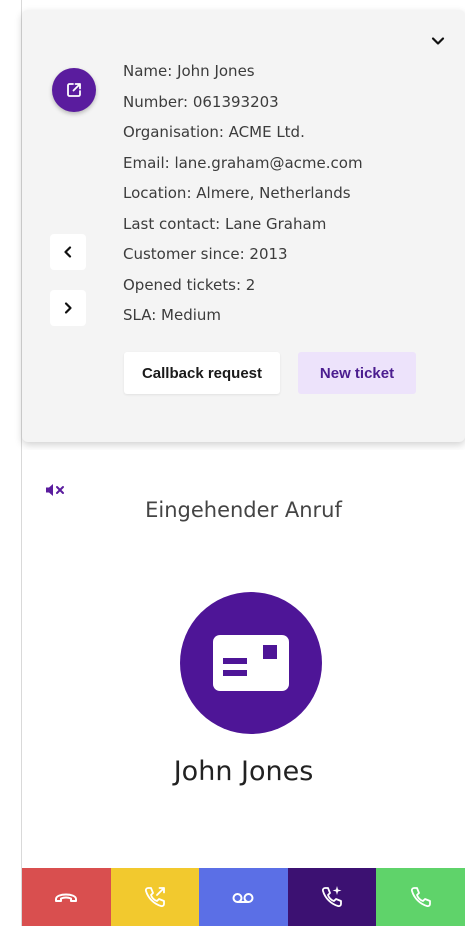  I want to click on external-link-icon, so click(74, 90).